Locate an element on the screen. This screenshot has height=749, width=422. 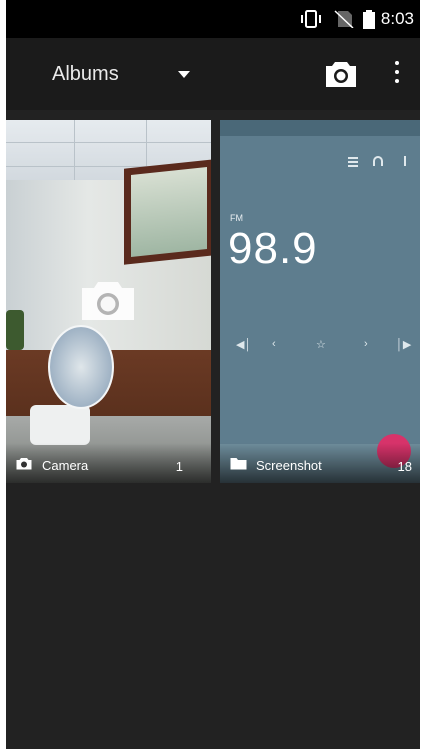
status-bar: 8:03 is located at coordinates (213, 19).